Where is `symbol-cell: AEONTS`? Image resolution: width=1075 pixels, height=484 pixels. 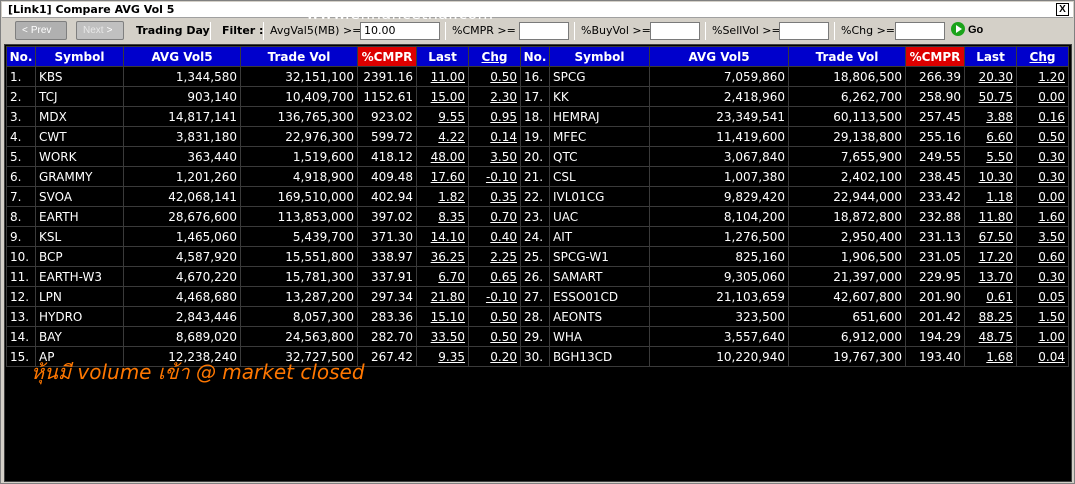
symbol-cell: AEONTS is located at coordinates (599, 316).